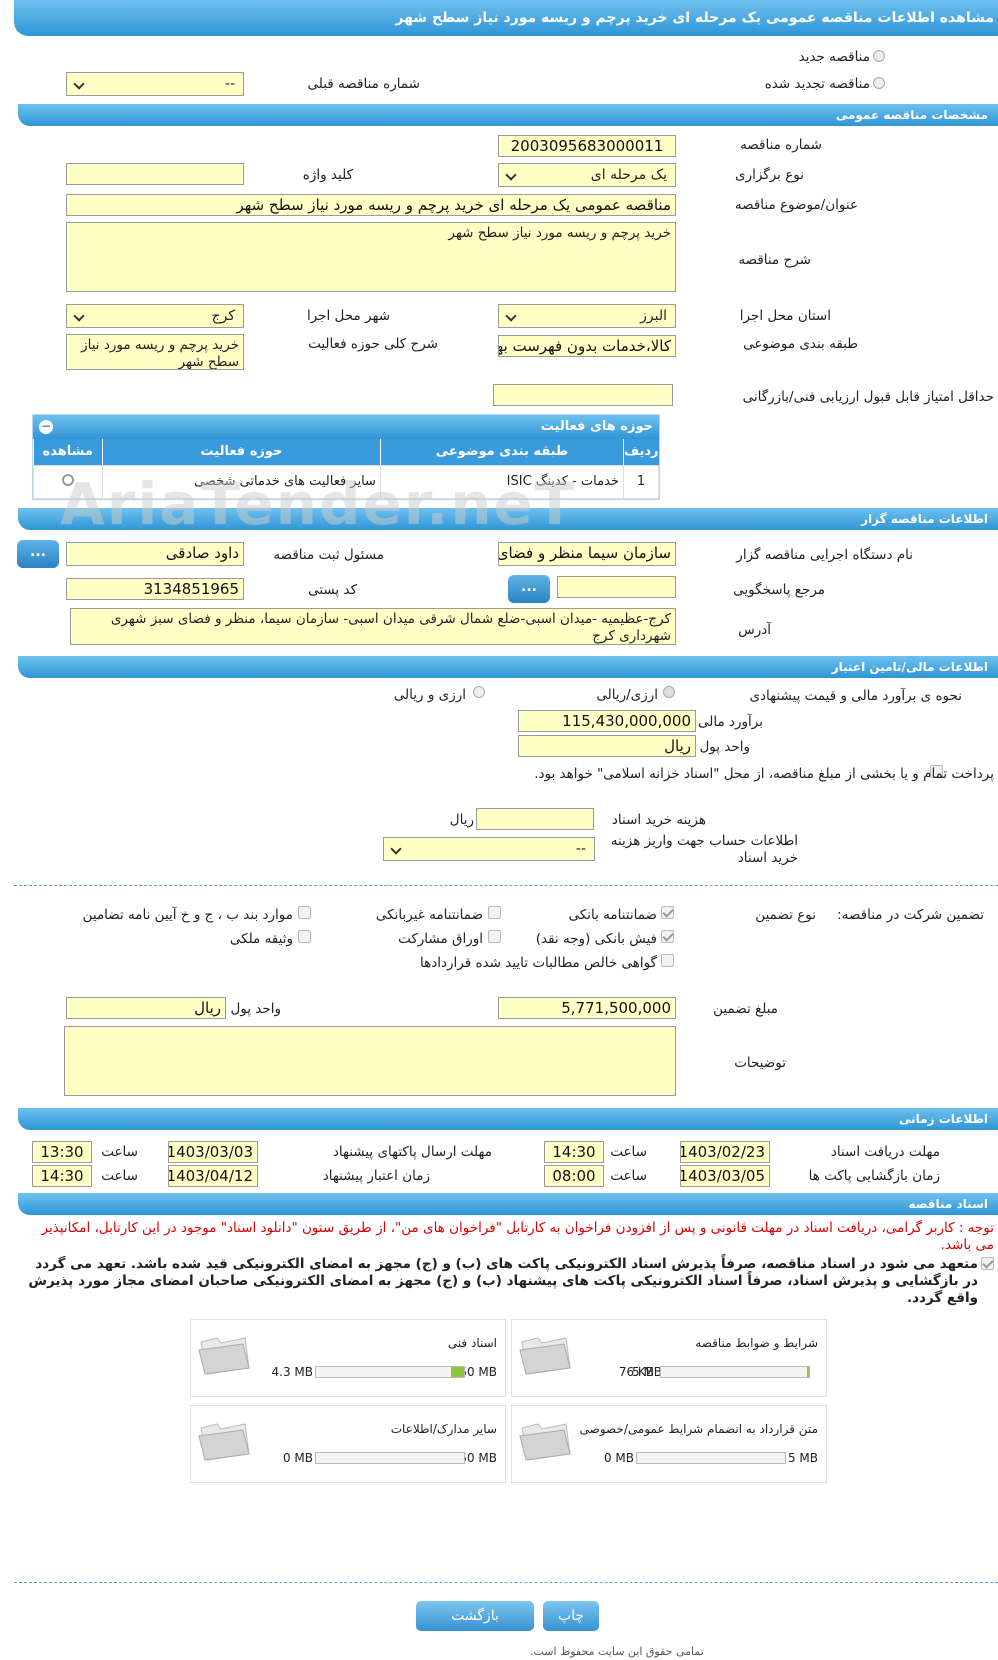 This screenshot has width=998, height=1660. What do you see at coordinates (607, 746) in the screenshot?
I see `currency-field: ریال` at bounding box center [607, 746].